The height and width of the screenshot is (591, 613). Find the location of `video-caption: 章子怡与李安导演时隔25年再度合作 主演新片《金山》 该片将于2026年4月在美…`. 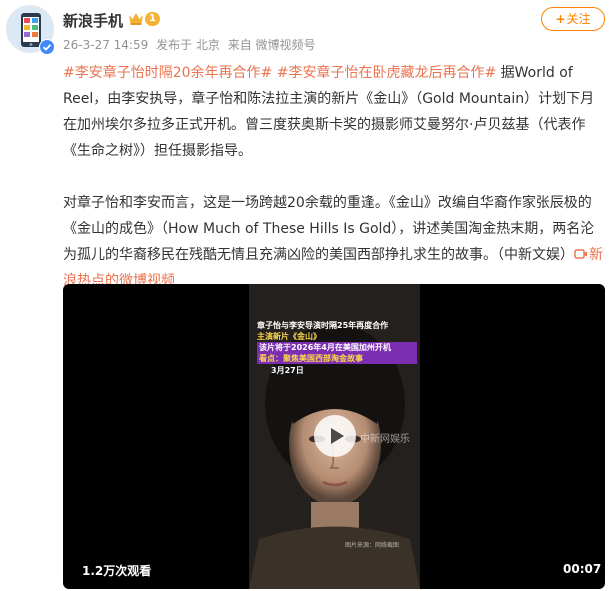

video-caption: 章子怡与李安导演时隔25年再度合作 主演新片《金山》 该片将于2026年4月在美… is located at coordinates (337, 342).